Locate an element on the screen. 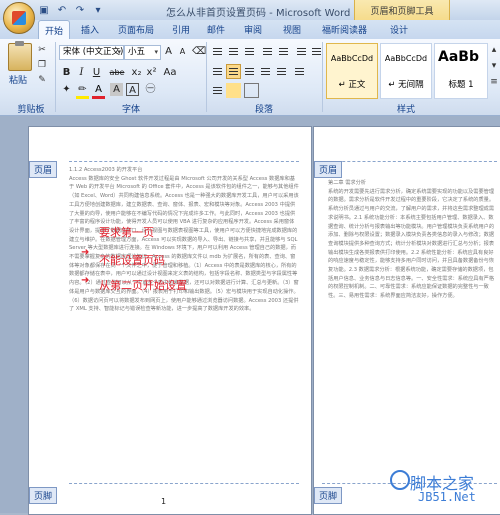 The width and height of the screenshot is (500, 515). char-border-button: A is located at coordinates (132, 89).